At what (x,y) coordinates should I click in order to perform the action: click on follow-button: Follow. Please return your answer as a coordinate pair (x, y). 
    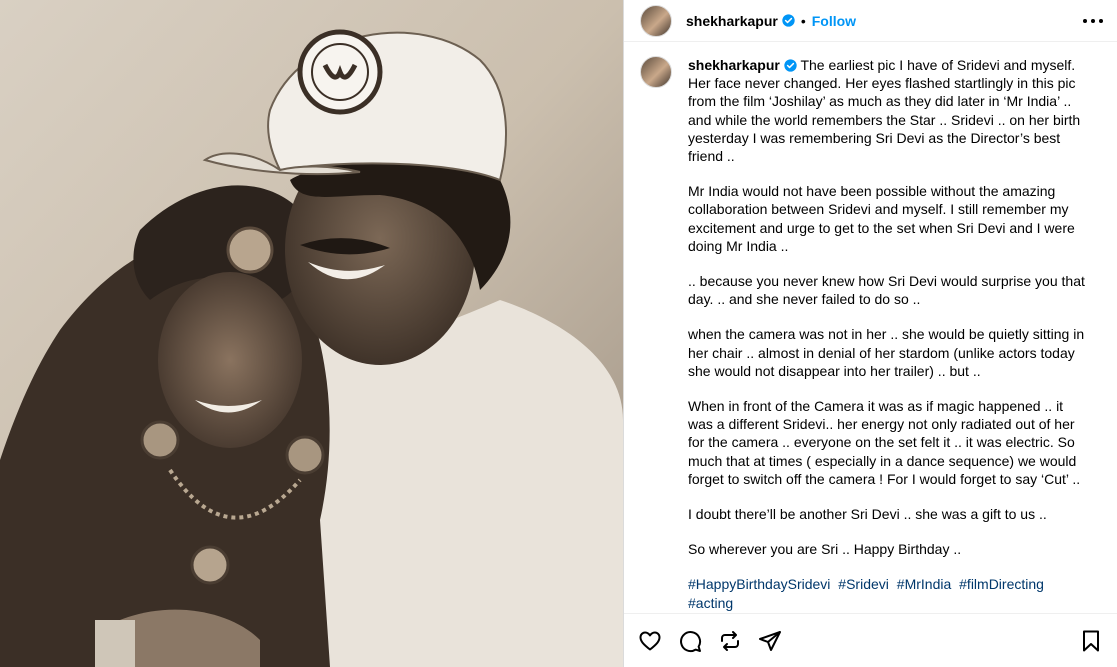
    Looking at the image, I should click on (834, 21).